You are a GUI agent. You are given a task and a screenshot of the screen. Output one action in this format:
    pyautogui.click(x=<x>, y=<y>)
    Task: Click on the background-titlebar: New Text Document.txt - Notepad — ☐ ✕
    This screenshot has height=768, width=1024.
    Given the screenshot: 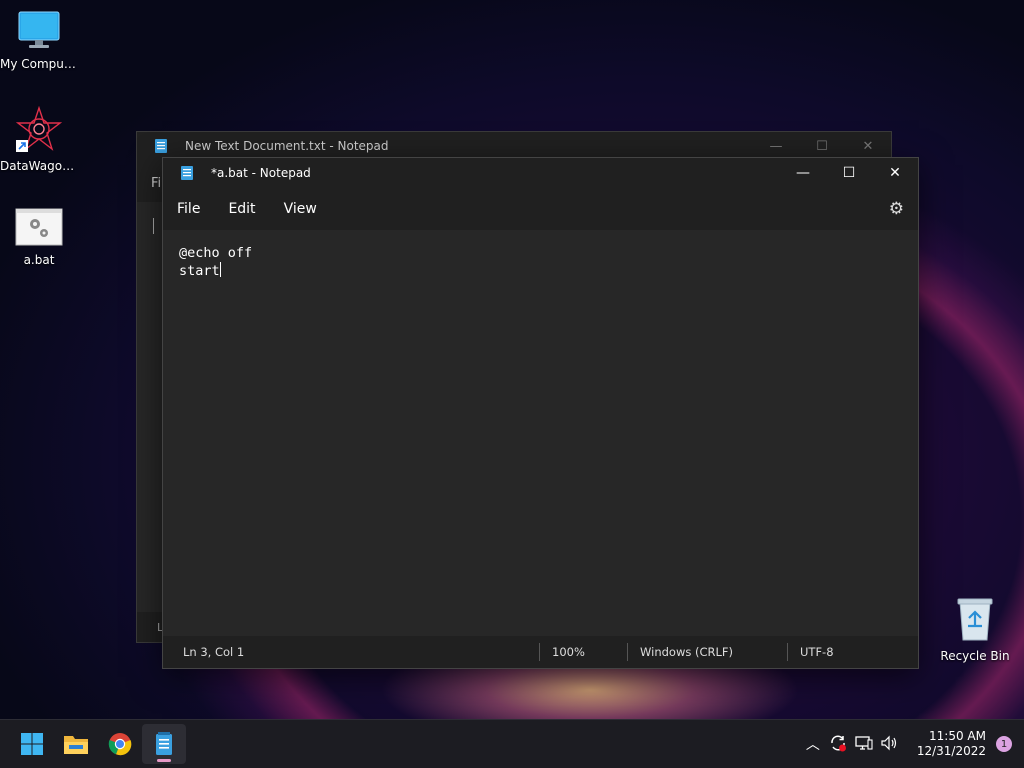 What is the action you would take?
    pyautogui.click(x=514, y=146)
    